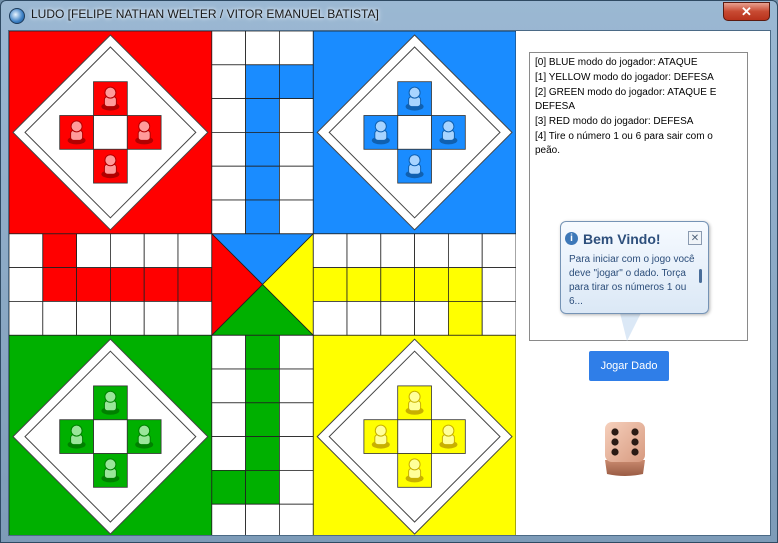  Describe the element at coordinates (555, 106) in the screenshot. I see `message-line: DEFESA` at that location.